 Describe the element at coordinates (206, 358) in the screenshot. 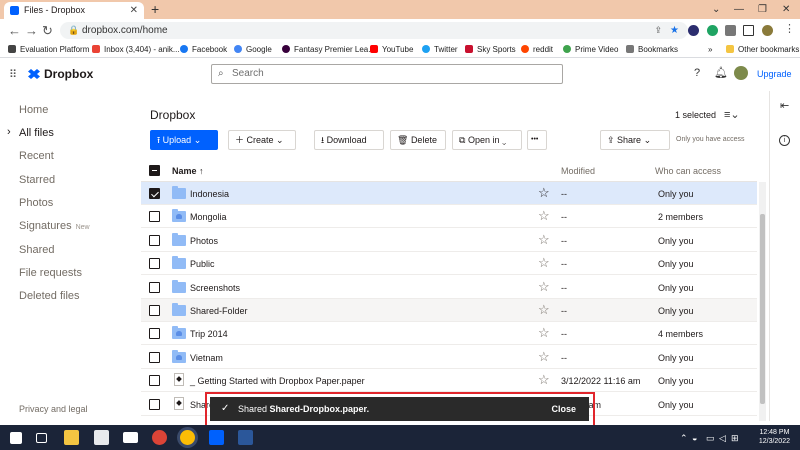

I see `file-name: Vietnam` at that location.